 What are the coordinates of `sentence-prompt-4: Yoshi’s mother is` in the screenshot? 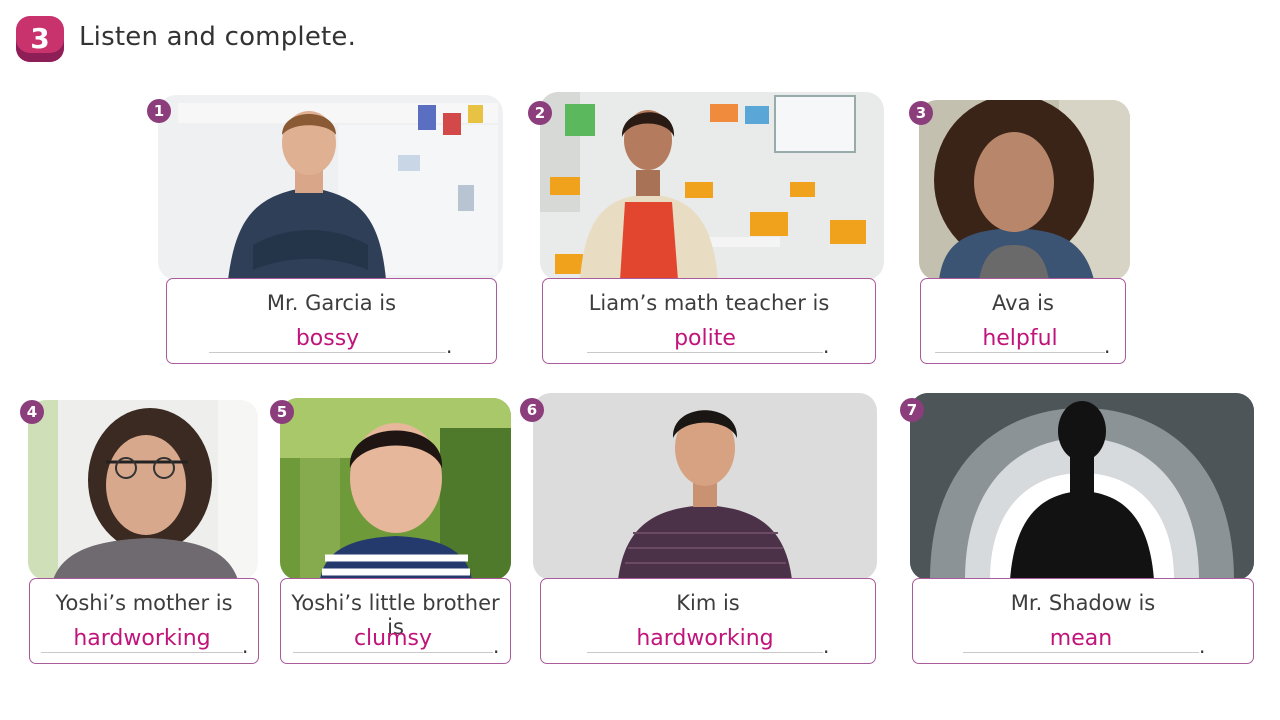 It's located at (144, 603).